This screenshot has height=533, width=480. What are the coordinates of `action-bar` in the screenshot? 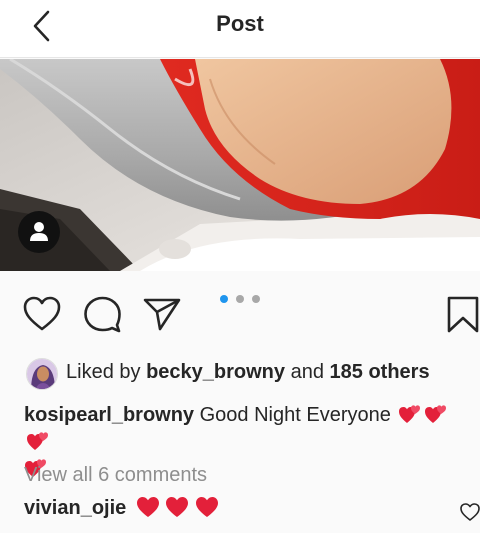 It's located at (240, 312).